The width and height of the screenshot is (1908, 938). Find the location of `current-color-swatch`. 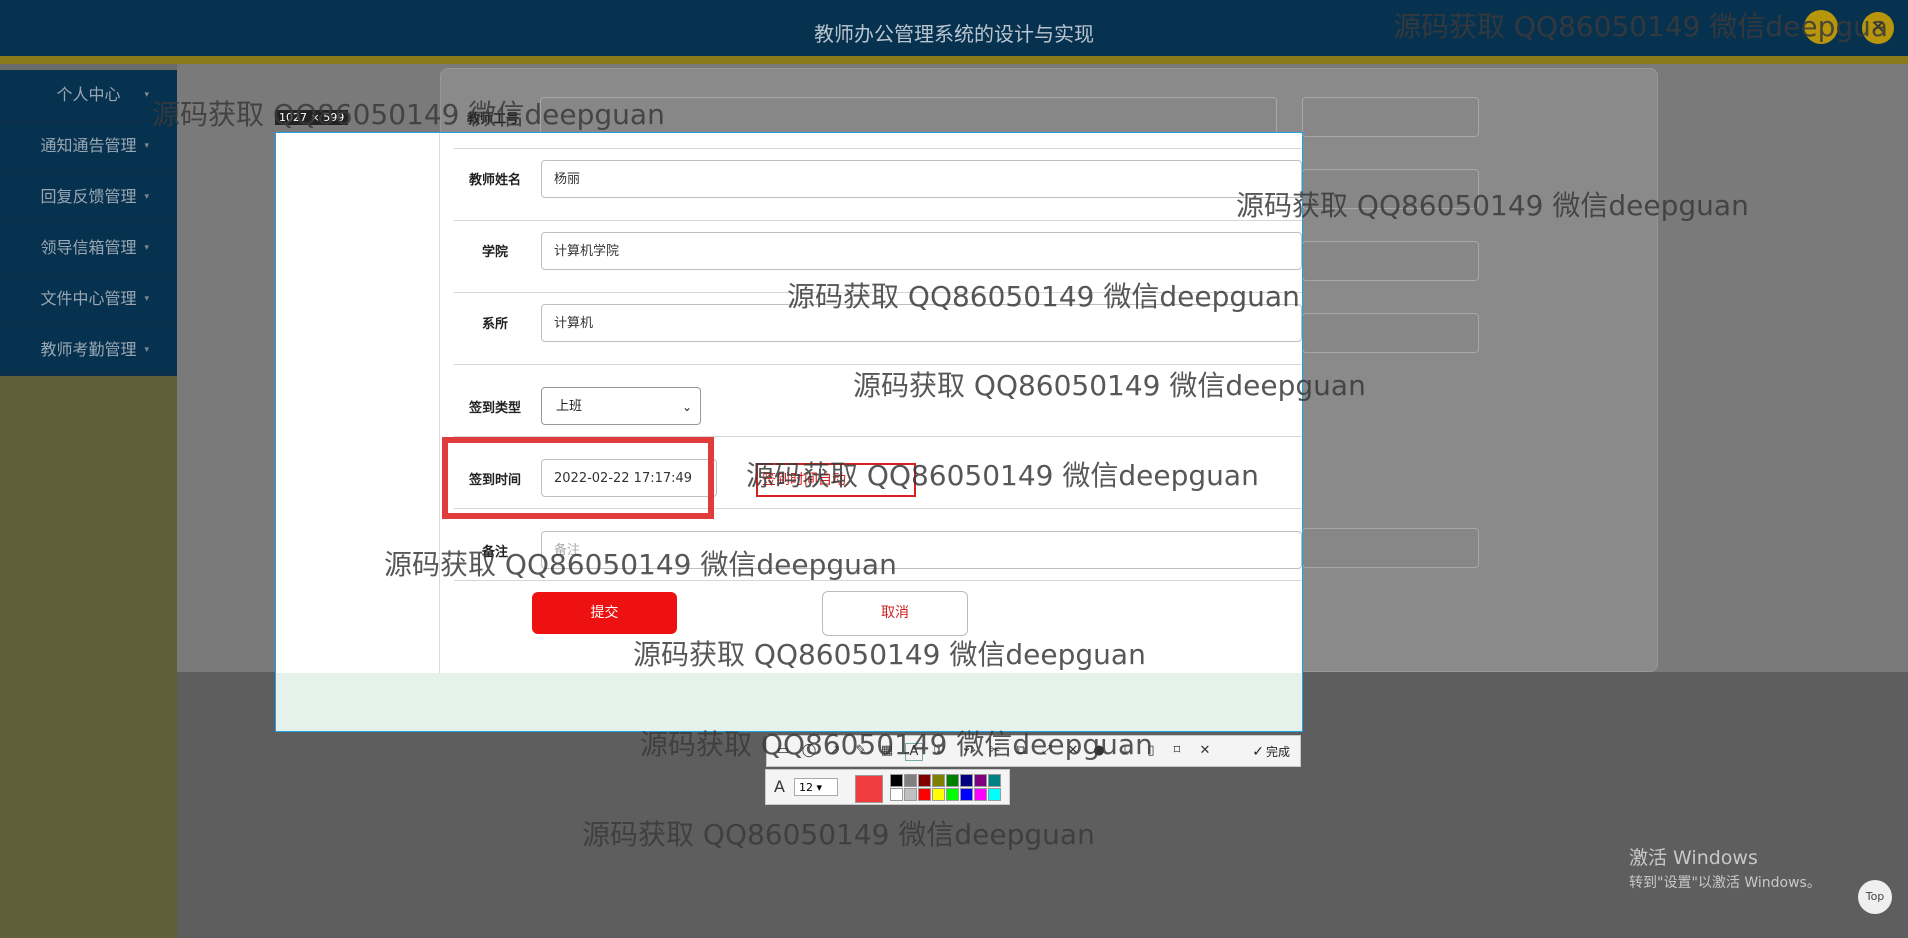

current-color-swatch is located at coordinates (869, 789).